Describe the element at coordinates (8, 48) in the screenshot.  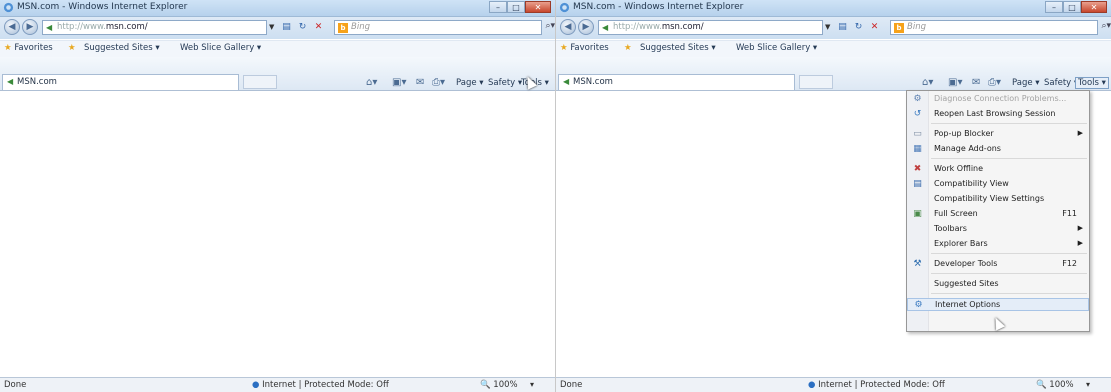
I see `star-icon: ★` at that location.